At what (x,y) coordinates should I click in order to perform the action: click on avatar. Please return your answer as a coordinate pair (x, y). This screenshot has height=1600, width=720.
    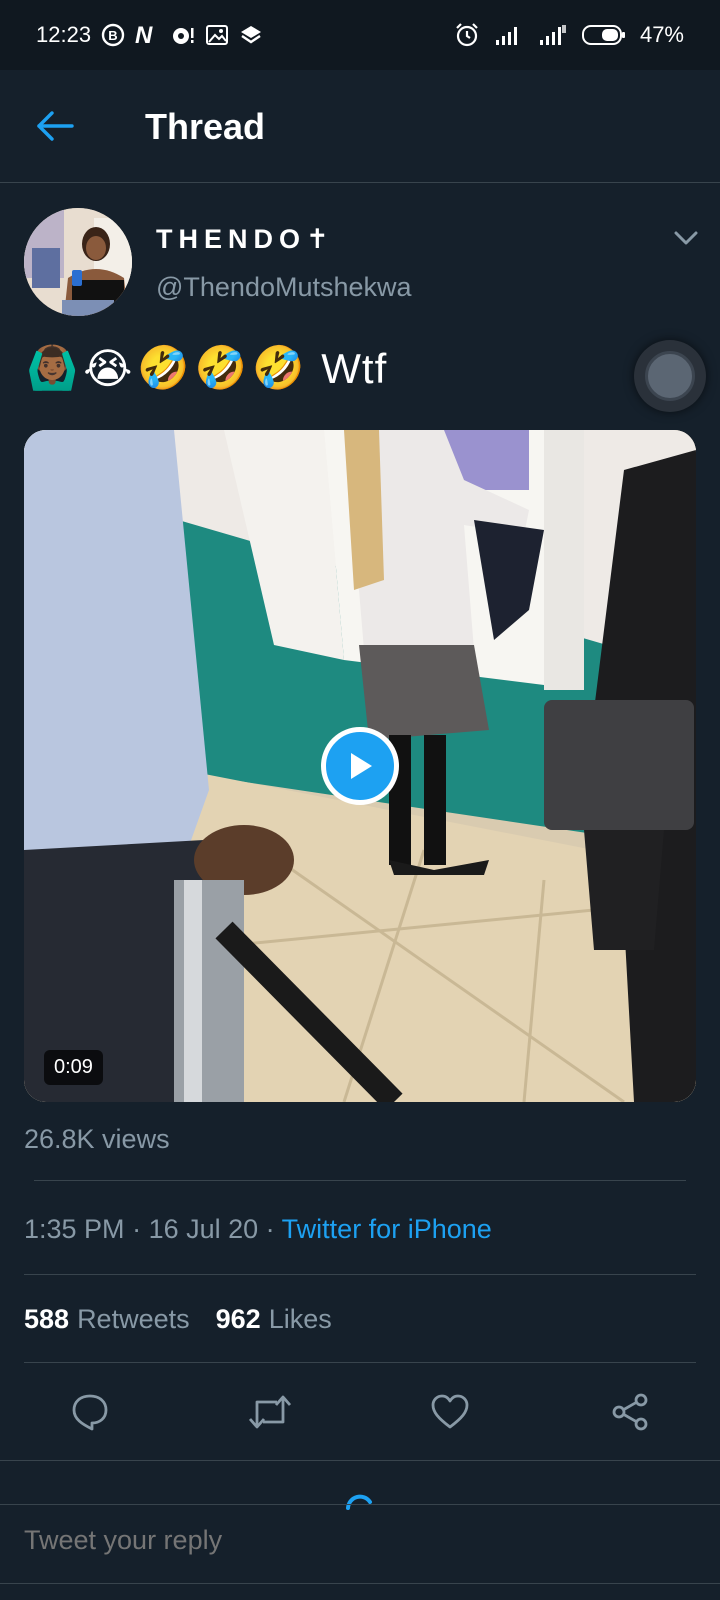
    Looking at the image, I should click on (78, 262).